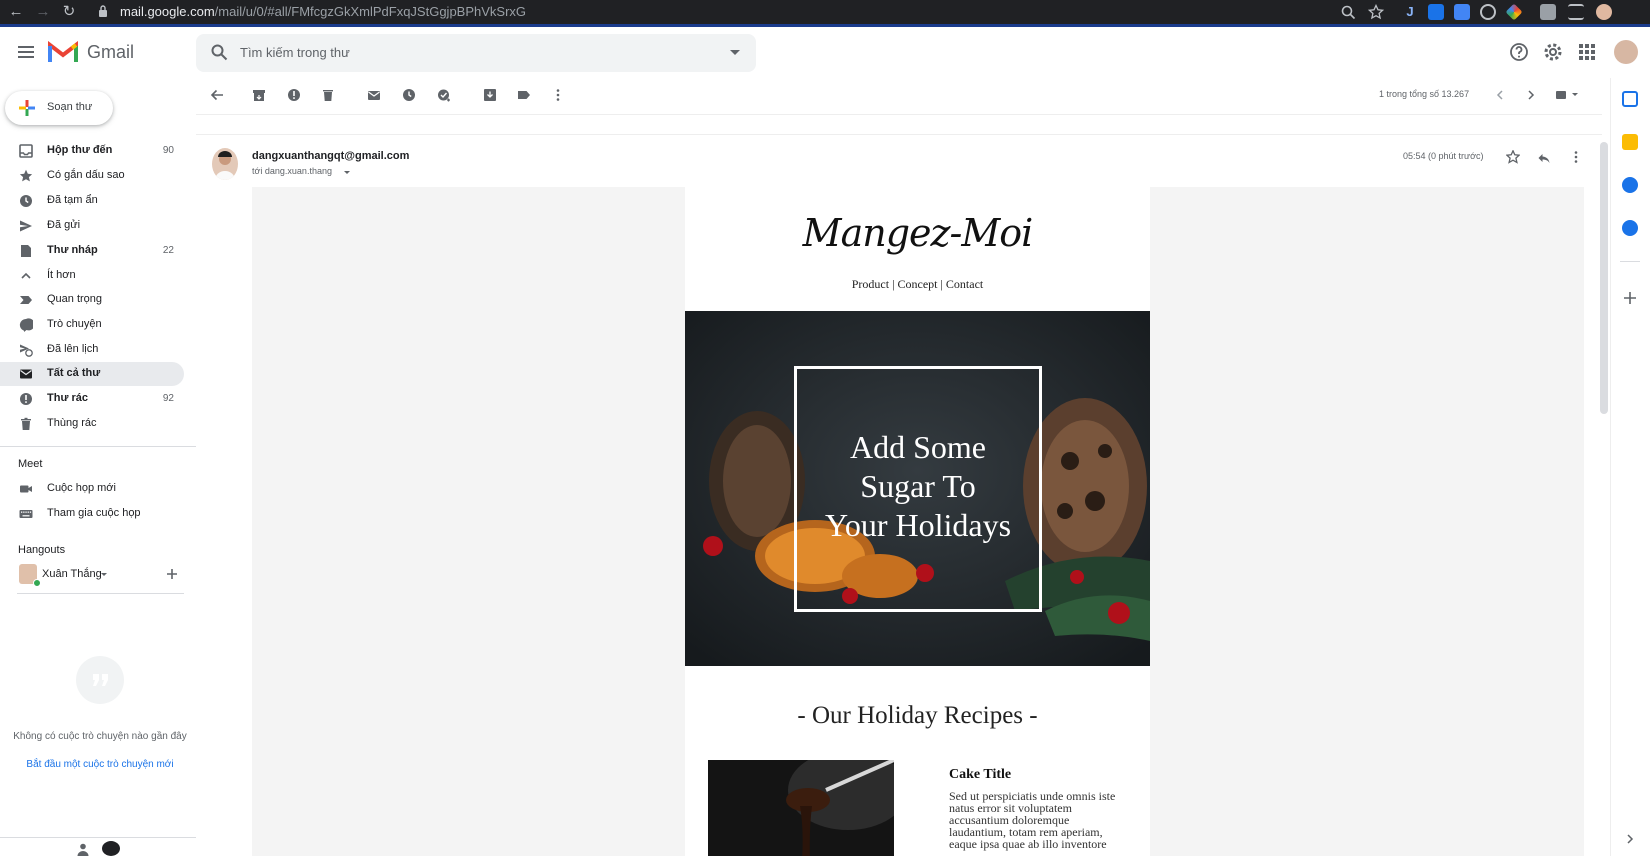 The image size is (1650, 856). I want to click on recipient-details-caret-icon, so click(347, 172).